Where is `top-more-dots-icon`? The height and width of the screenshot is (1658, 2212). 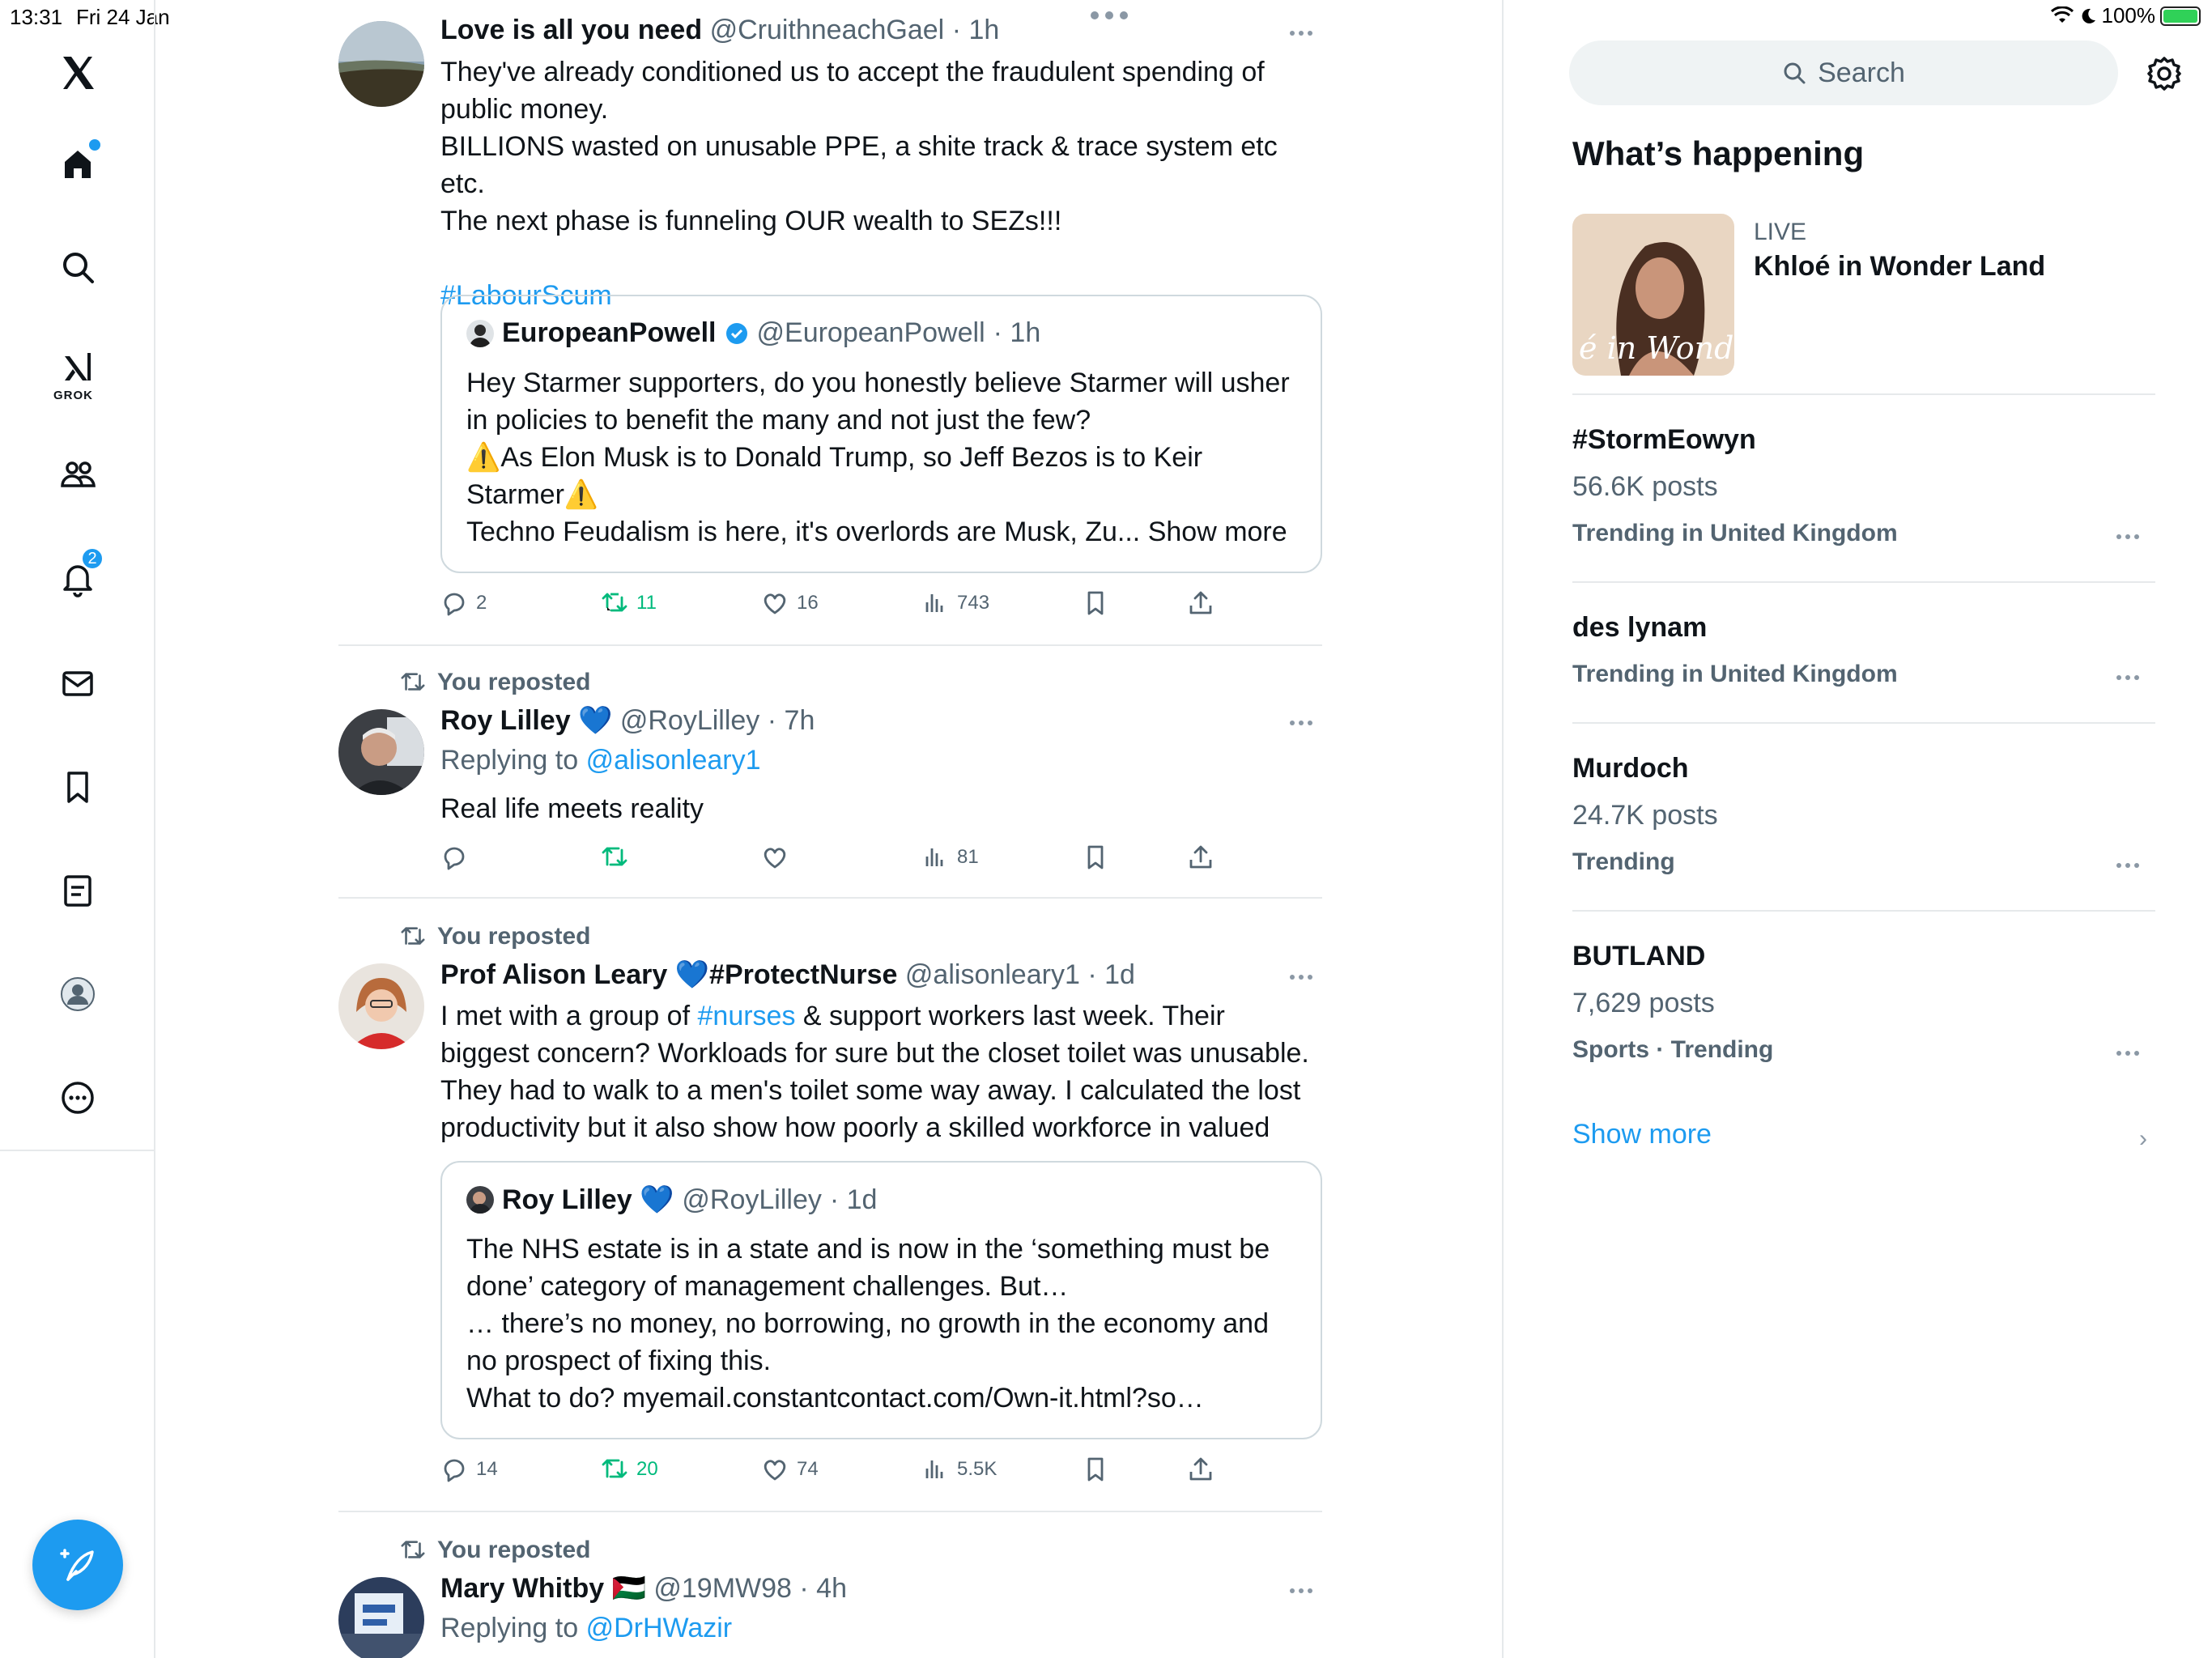
top-more-dots-icon is located at coordinates (1110, 15).